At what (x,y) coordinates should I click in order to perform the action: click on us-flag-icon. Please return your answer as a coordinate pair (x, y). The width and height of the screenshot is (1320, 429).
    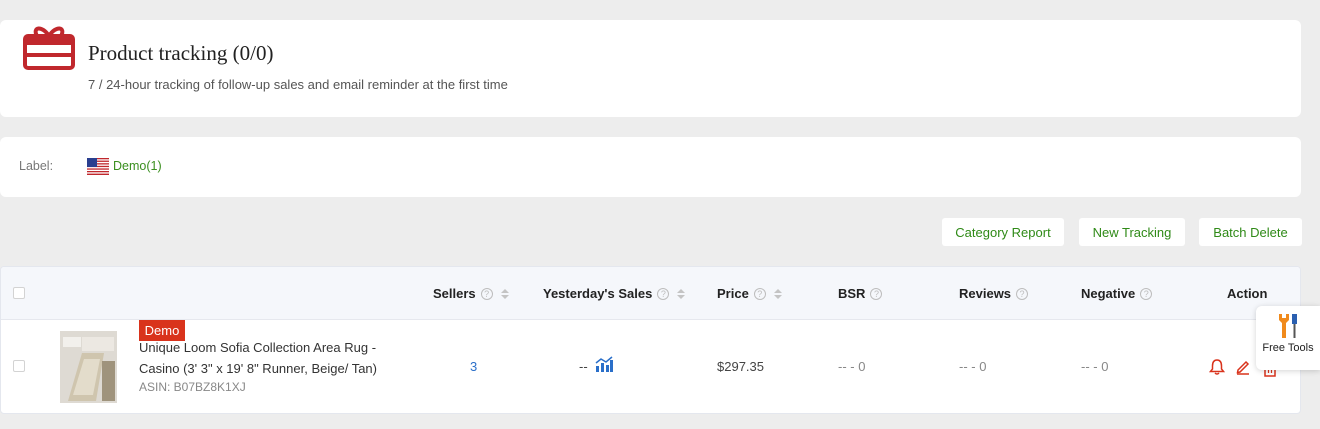
    Looking at the image, I should click on (98, 166).